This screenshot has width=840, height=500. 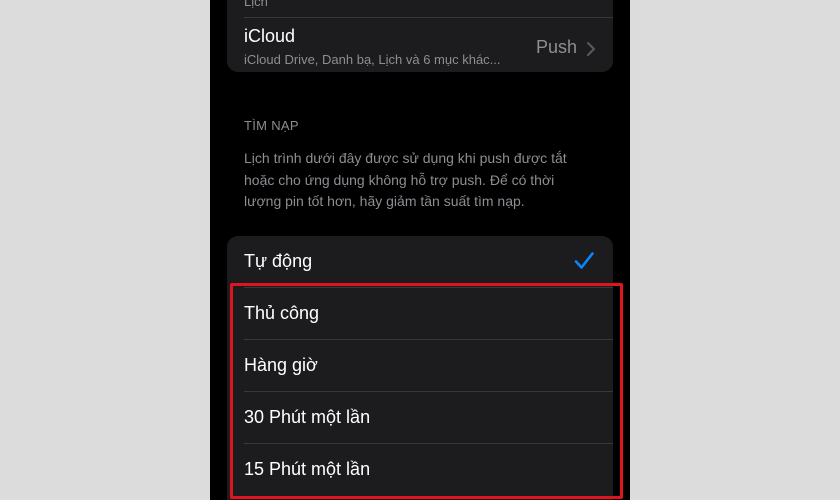 What do you see at coordinates (271, 125) in the screenshot?
I see `fetch-section-header: TÌM NẠP` at bounding box center [271, 125].